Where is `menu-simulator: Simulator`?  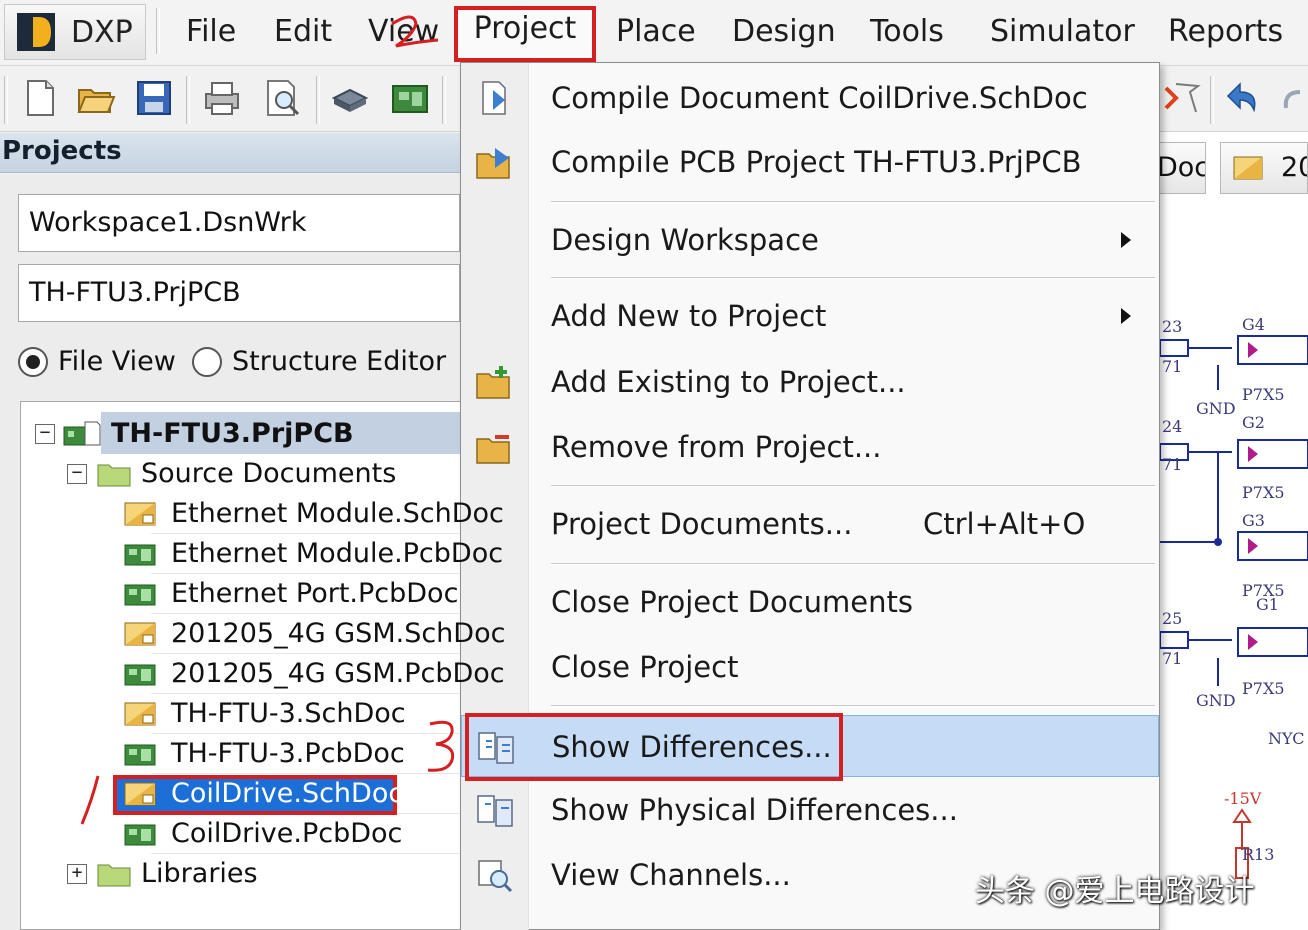
menu-simulator: Simulator is located at coordinates (1062, 33).